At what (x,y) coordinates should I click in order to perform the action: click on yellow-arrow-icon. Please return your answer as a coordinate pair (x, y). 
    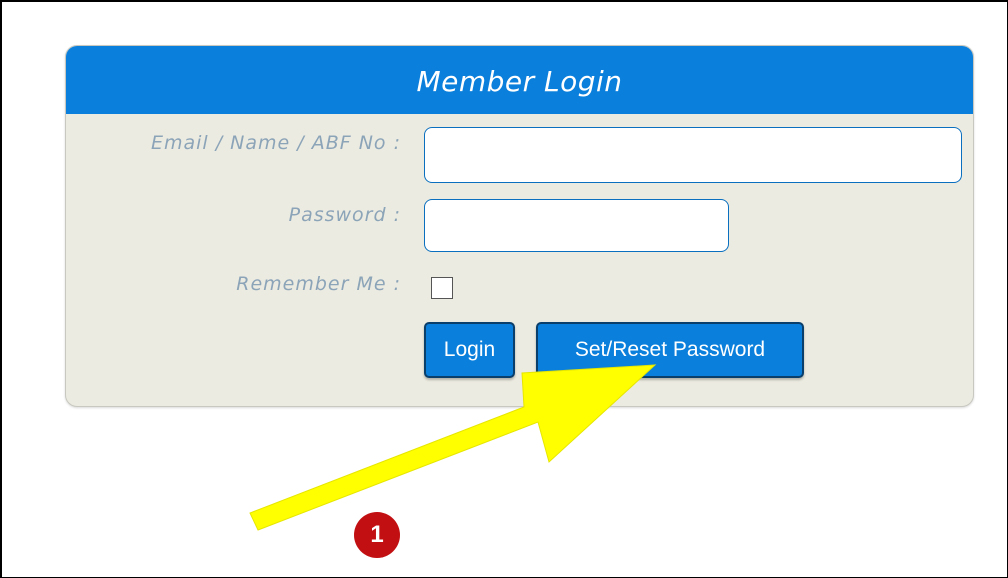
    Looking at the image, I should click on (453, 447).